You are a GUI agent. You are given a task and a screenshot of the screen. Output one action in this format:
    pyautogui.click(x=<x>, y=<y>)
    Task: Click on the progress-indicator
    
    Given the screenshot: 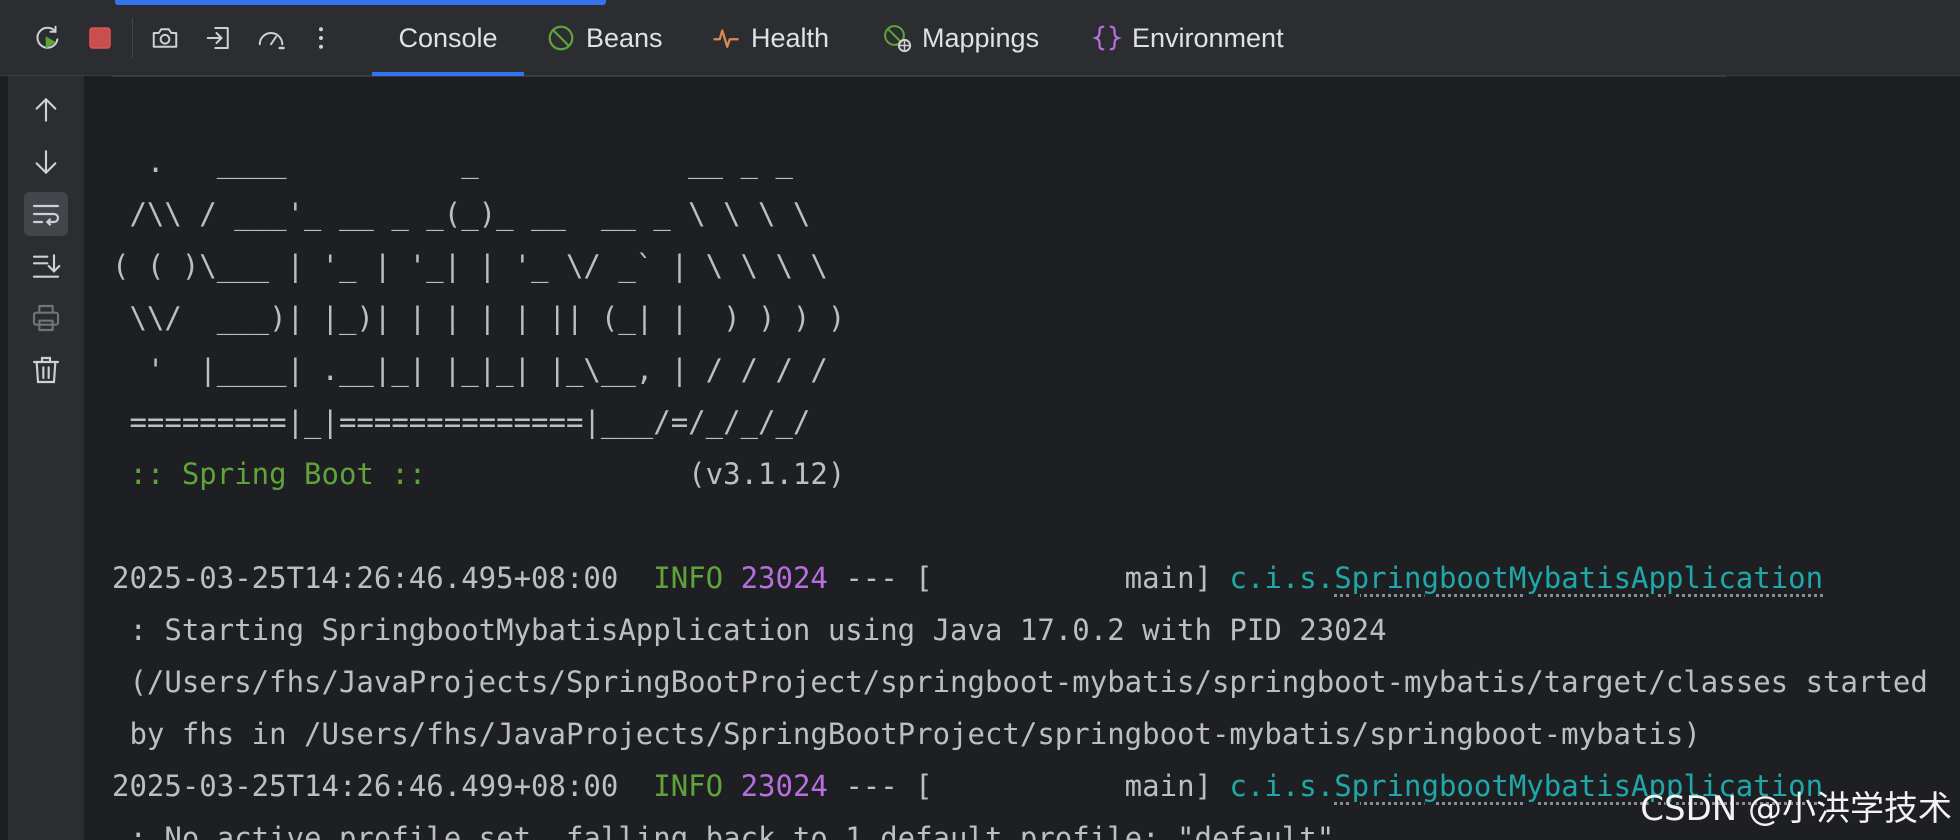 What is the action you would take?
    pyautogui.click(x=360, y=2)
    